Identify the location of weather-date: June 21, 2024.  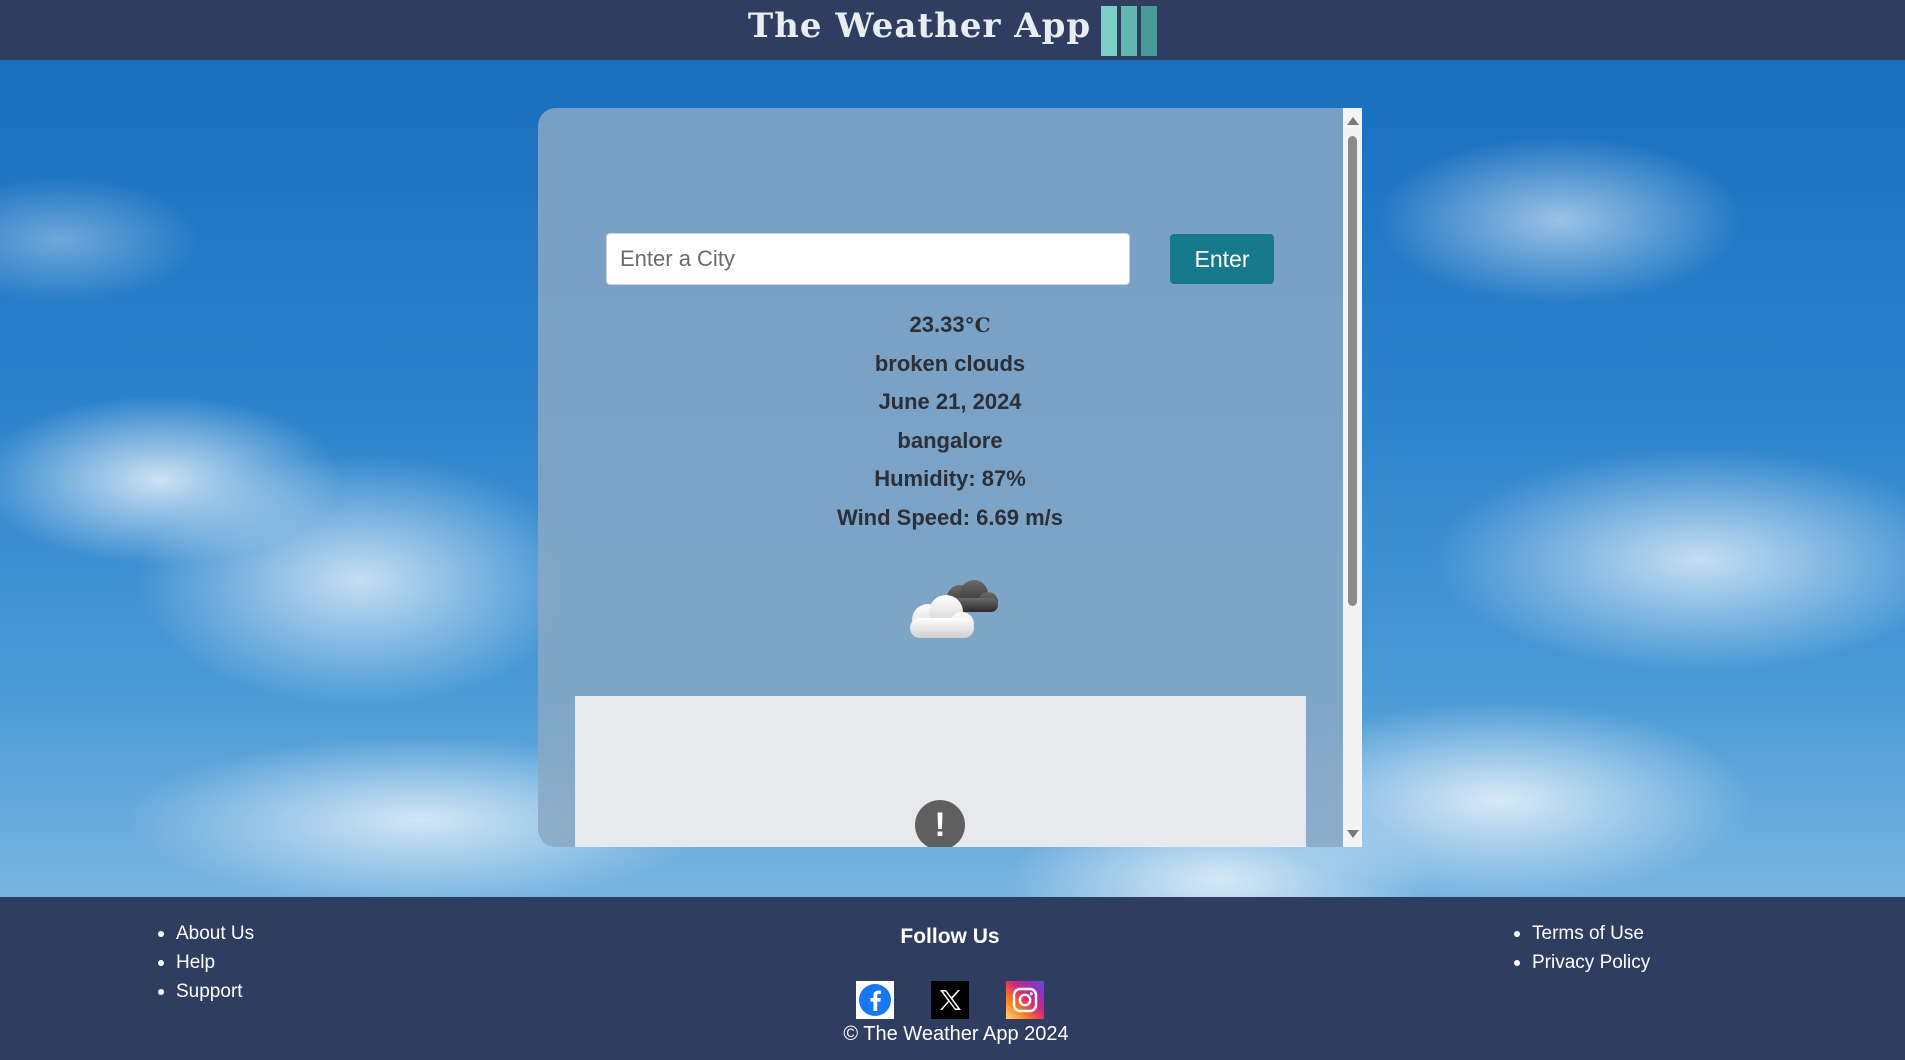
(950, 401).